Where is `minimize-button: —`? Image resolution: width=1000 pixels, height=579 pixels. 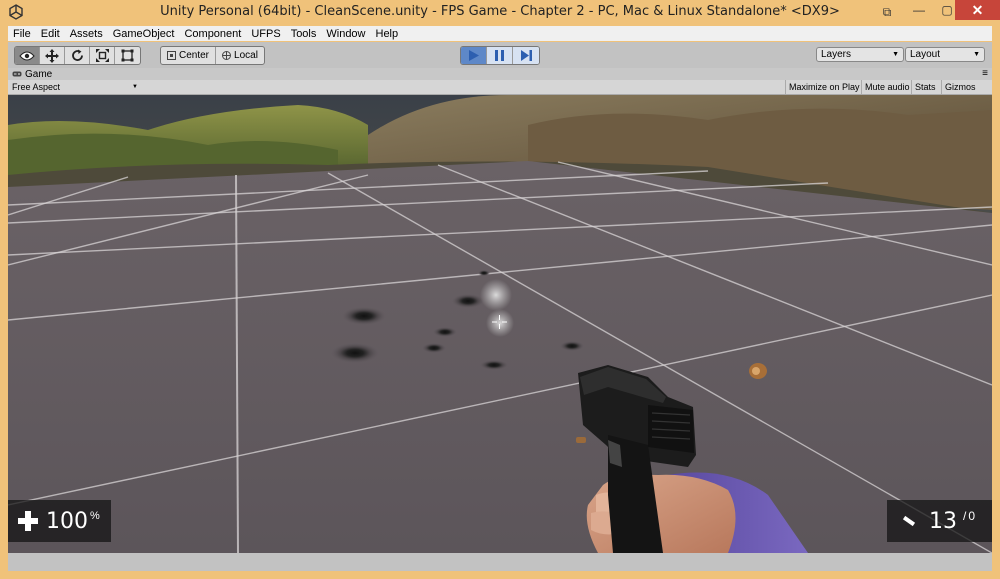 minimize-button: — is located at coordinates (919, 10).